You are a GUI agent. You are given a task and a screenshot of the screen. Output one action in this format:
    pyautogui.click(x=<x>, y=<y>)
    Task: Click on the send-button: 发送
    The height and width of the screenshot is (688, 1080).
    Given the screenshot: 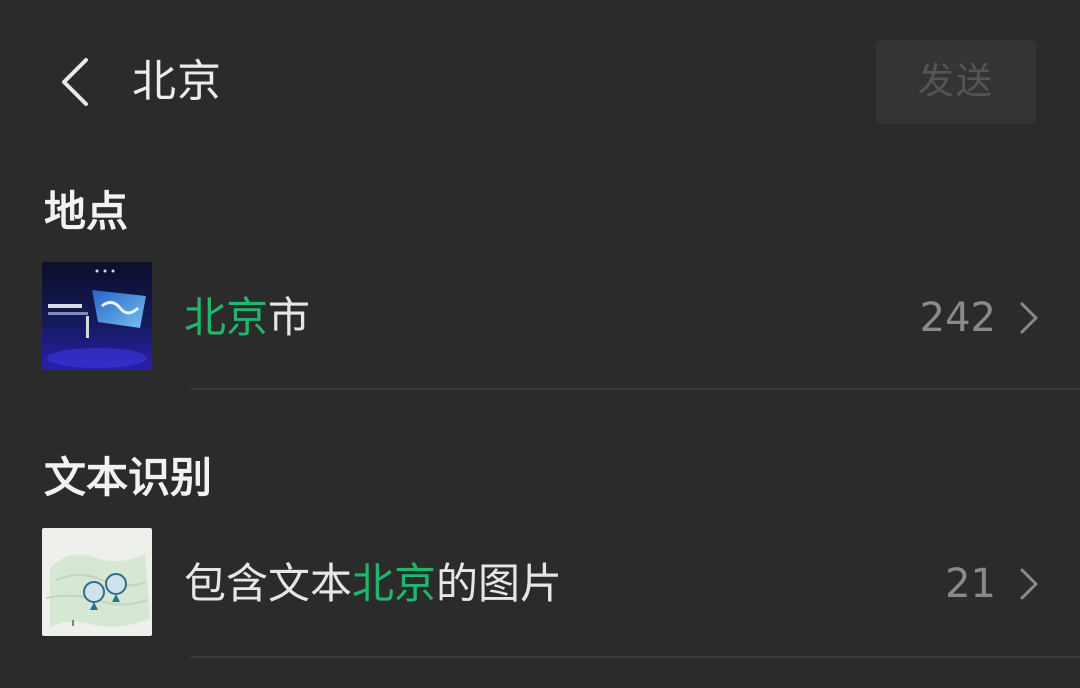 What is the action you would take?
    pyautogui.click(x=956, y=82)
    